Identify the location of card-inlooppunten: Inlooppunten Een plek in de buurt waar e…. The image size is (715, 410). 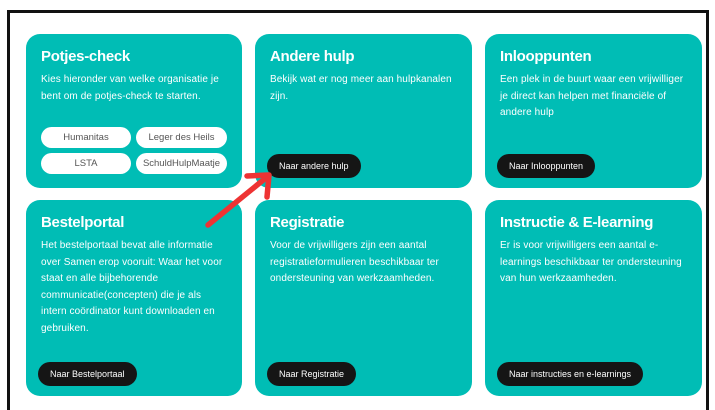
(593, 111).